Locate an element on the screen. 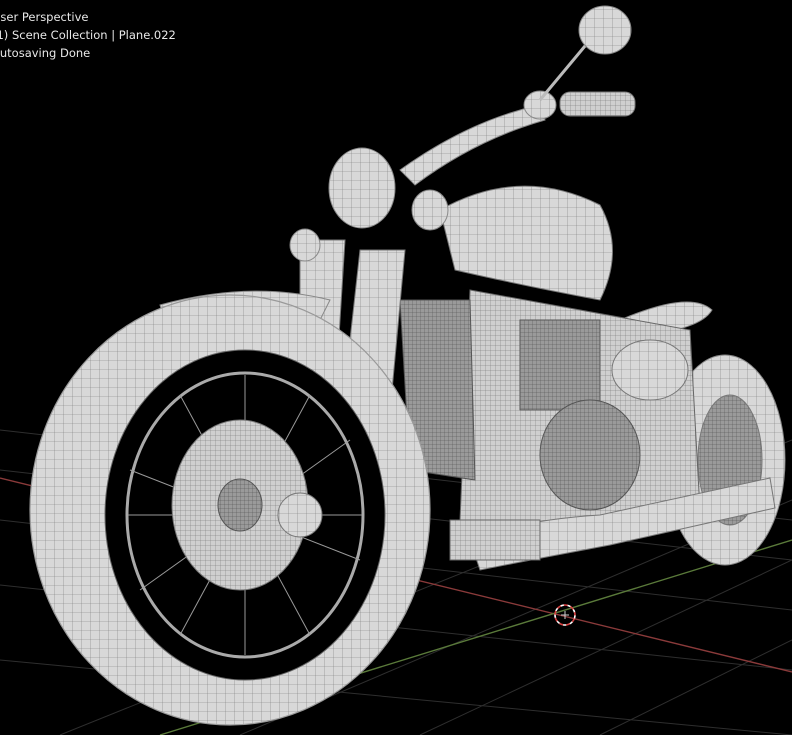  autosave-status: Autosaving Done is located at coordinates (45, 53).